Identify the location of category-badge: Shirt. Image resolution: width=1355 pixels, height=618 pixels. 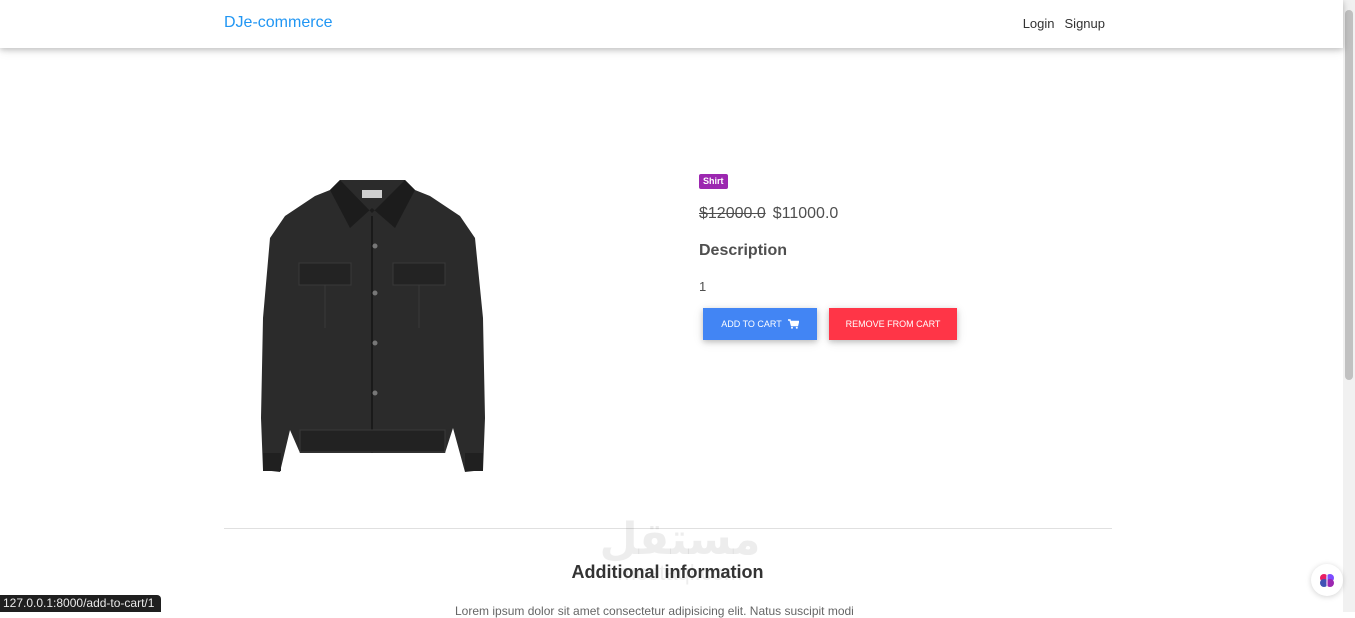
(713, 181).